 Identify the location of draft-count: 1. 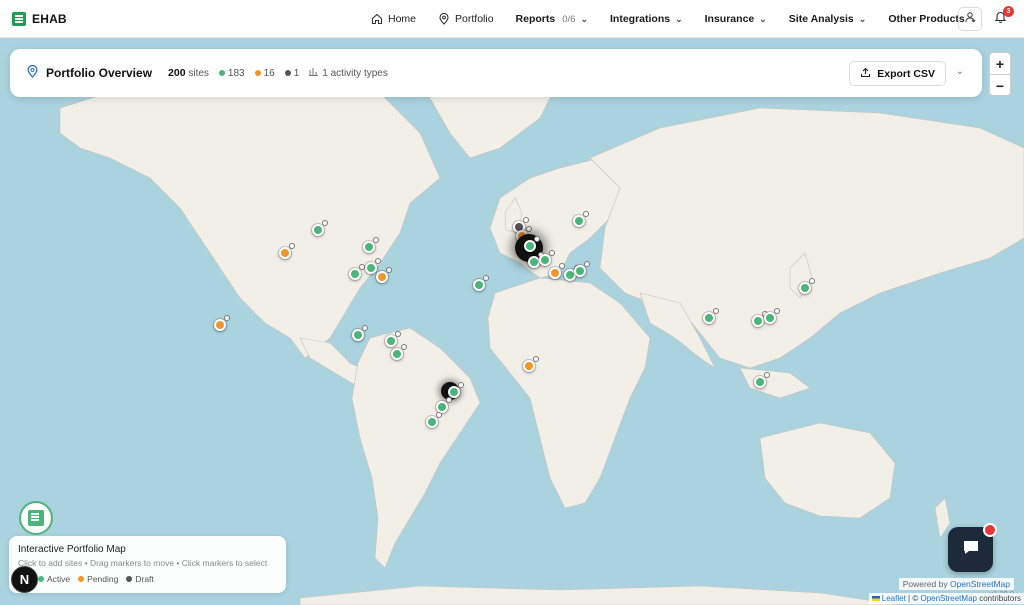
(296, 73).